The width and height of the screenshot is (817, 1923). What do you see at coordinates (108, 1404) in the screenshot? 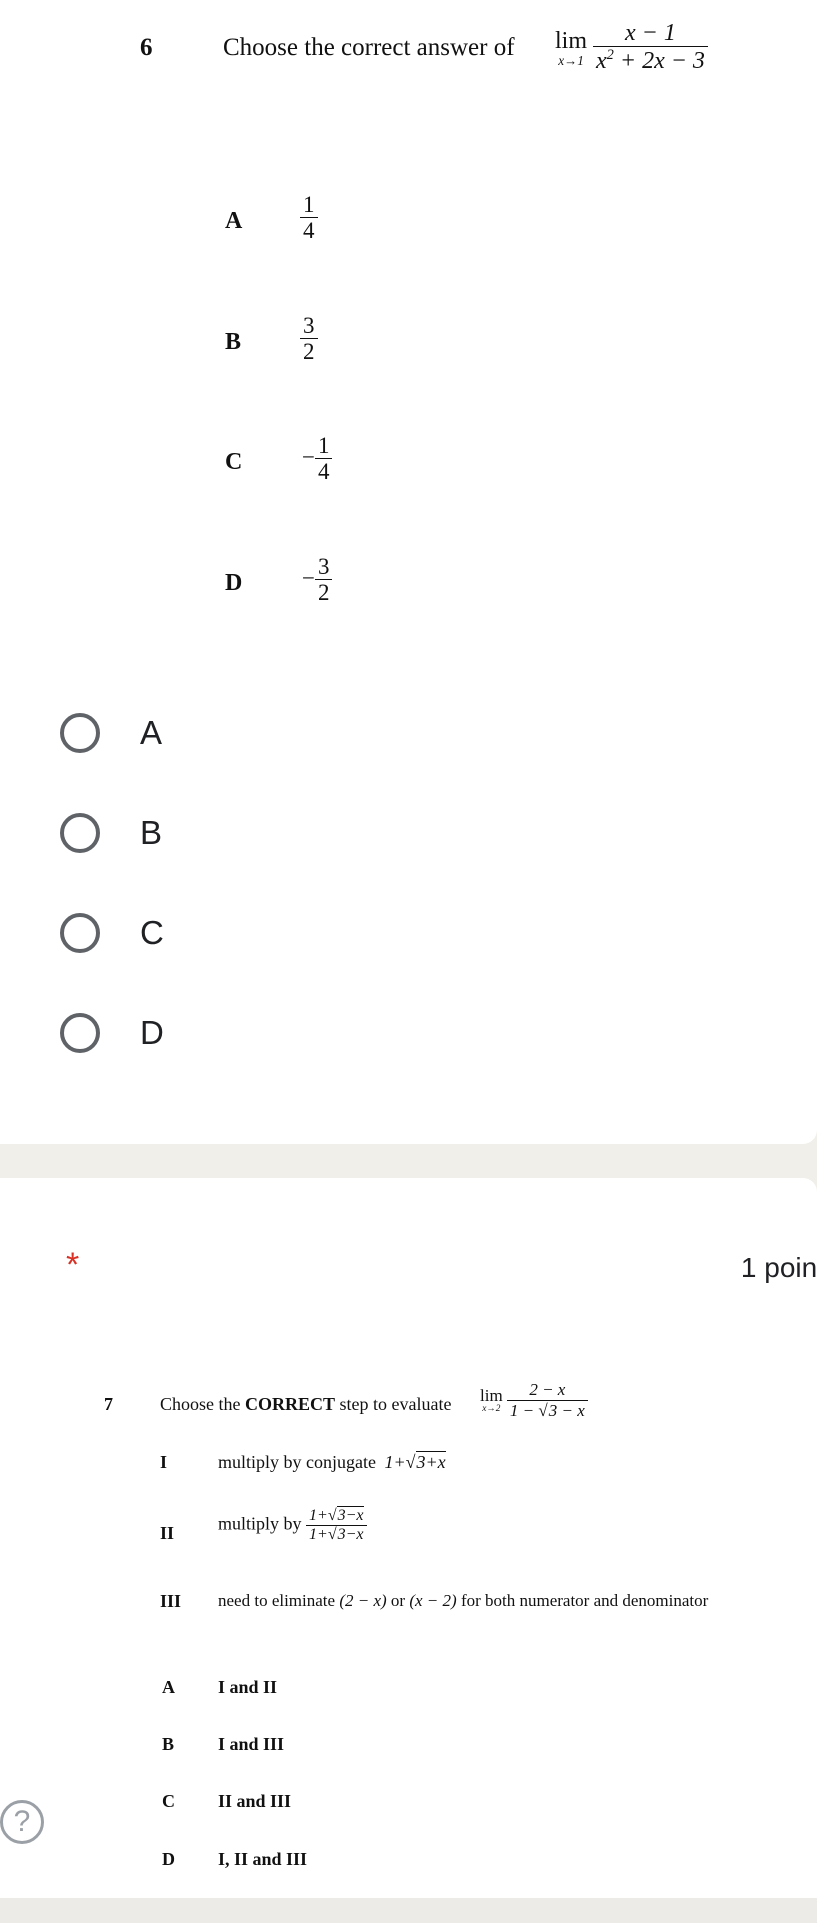
I see `question-number: 7` at bounding box center [108, 1404].